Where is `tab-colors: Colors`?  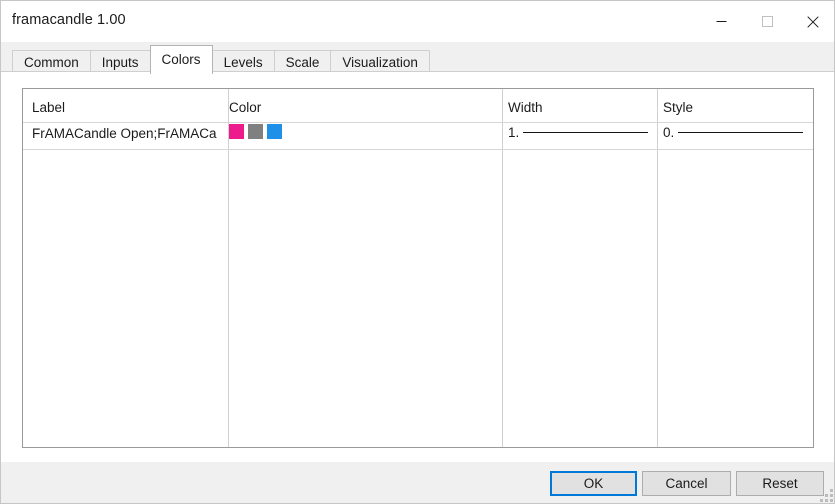
tab-colors: Colors is located at coordinates (181, 59).